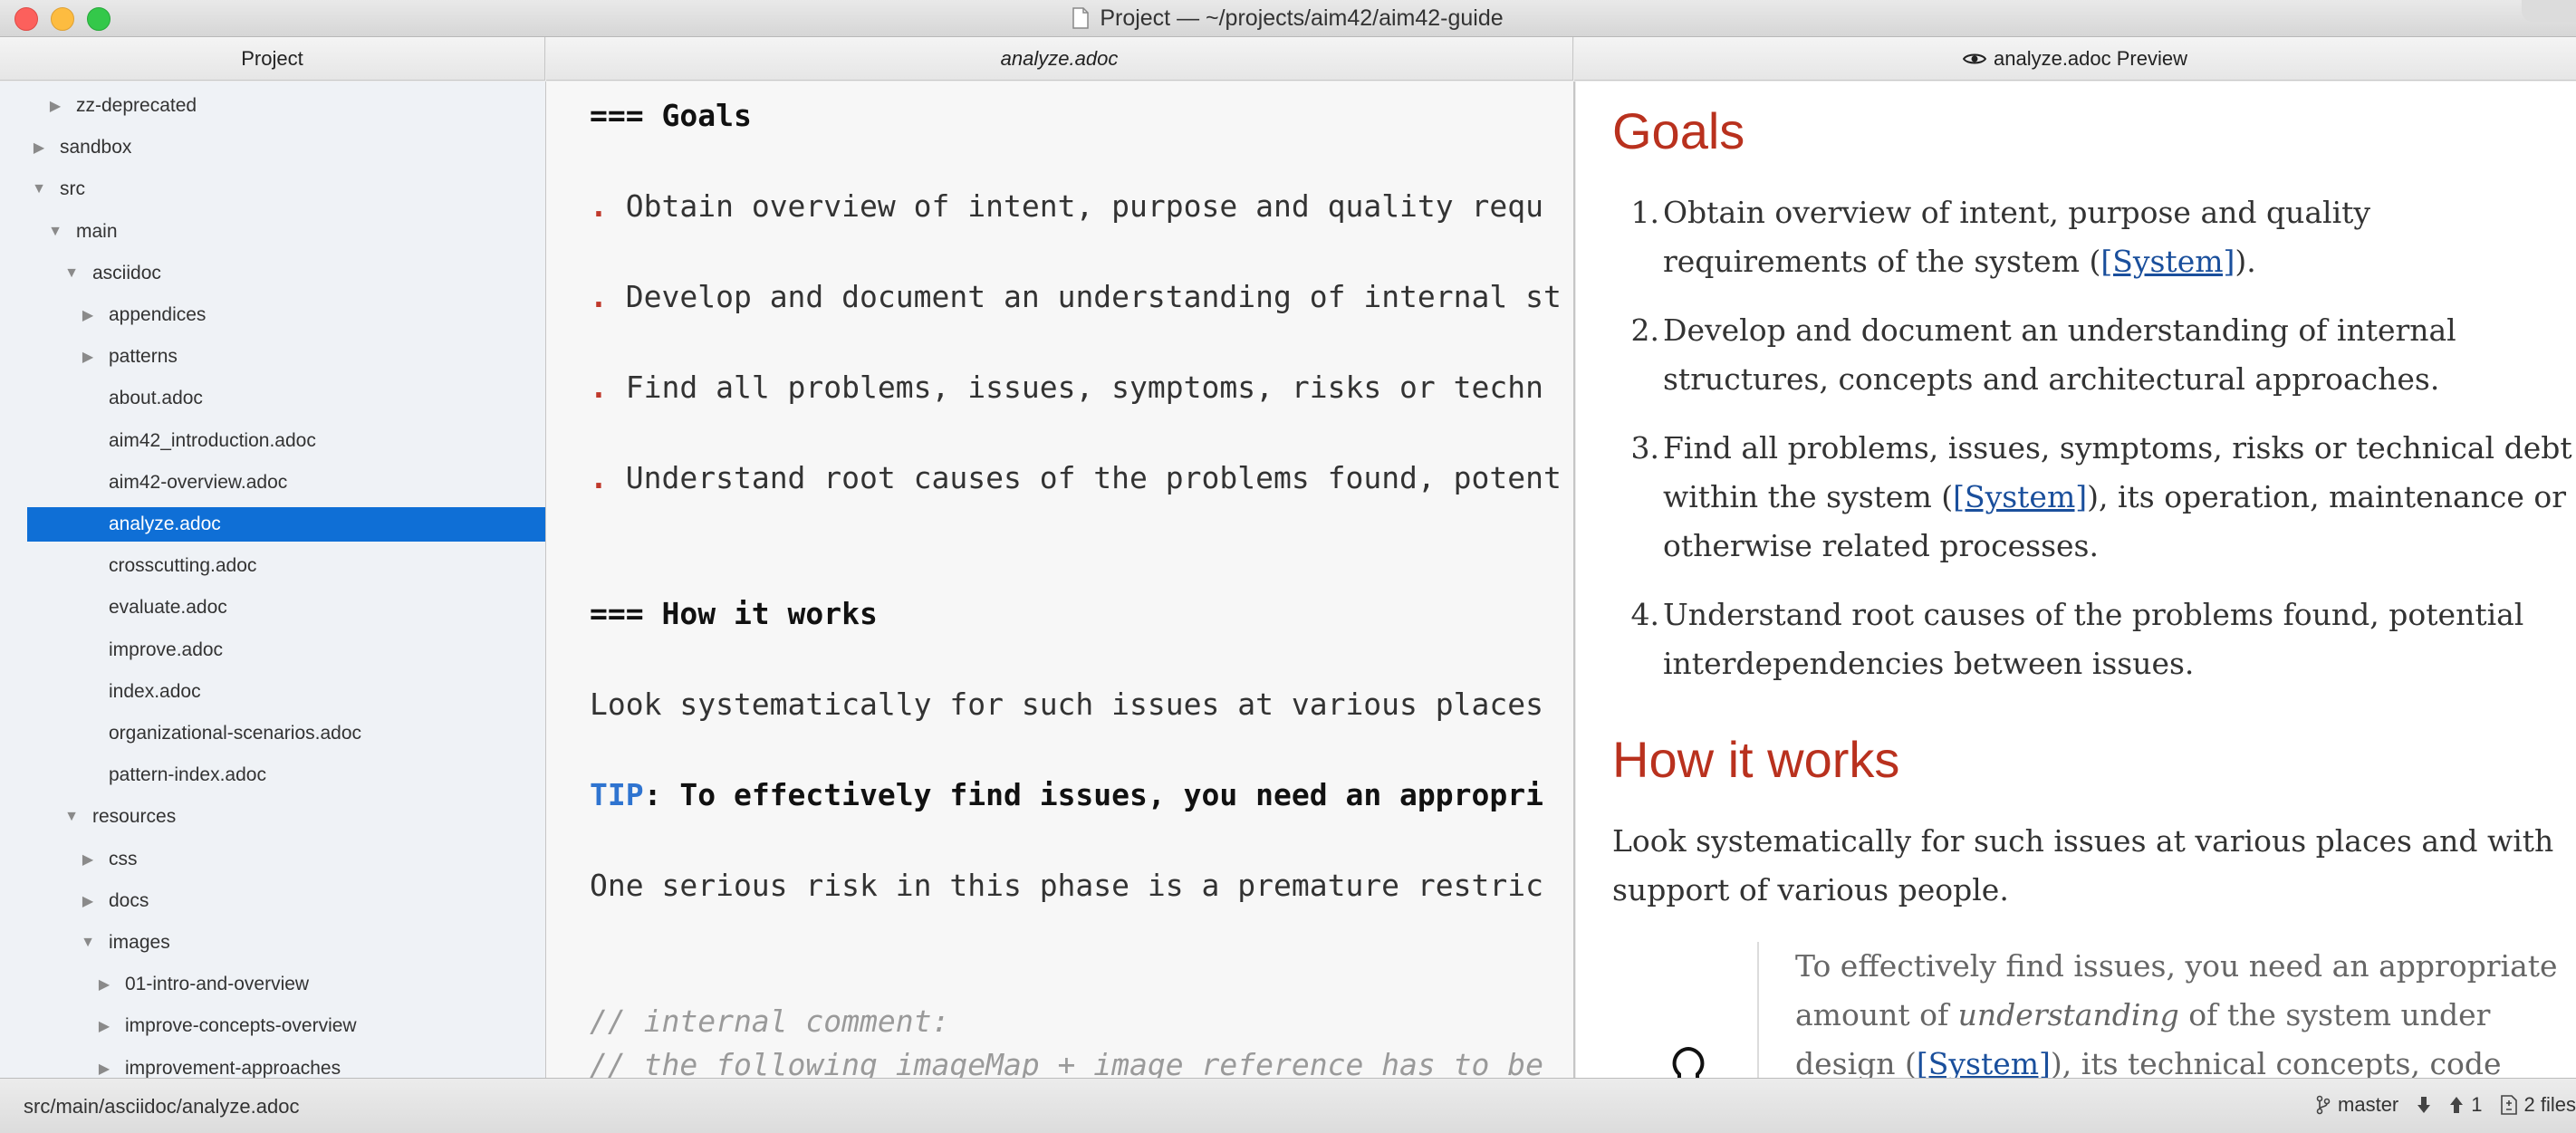 This screenshot has height=1133, width=2576. Describe the element at coordinates (1302, 18) in the screenshot. I see `window-title: Project — ~/projects/aim42/aim42-guide` at that location.